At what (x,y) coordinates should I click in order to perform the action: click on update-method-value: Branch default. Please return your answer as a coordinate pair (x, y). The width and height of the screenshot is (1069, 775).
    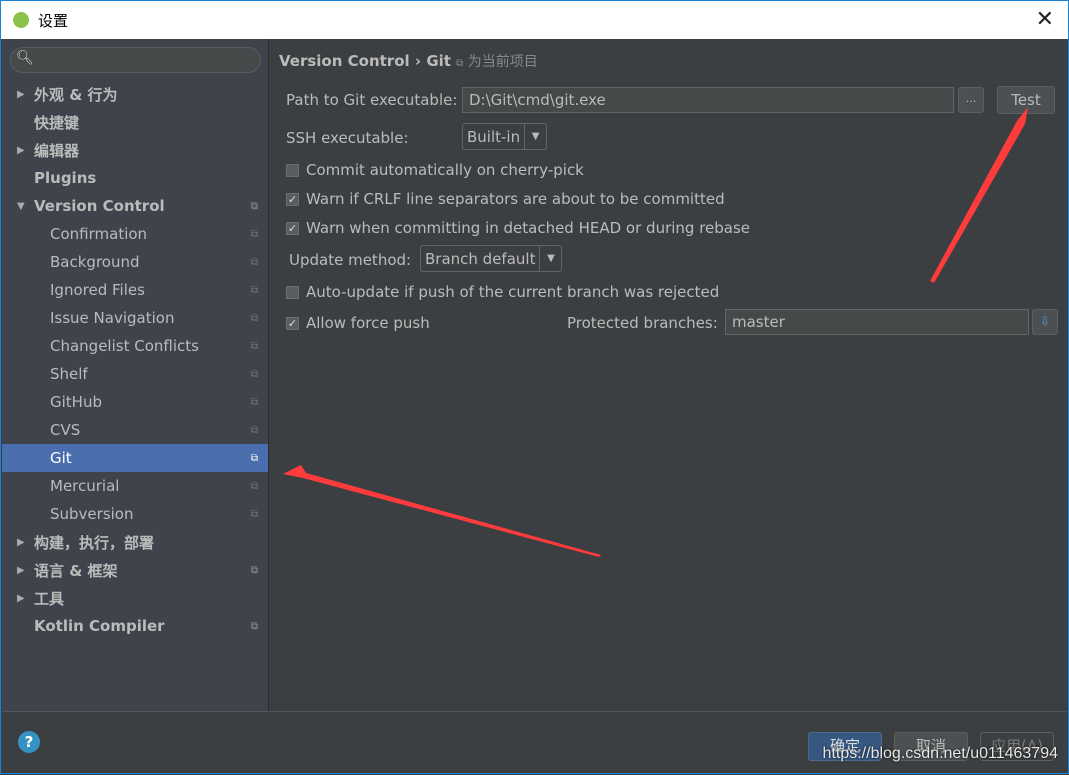
    Looking at the image, I should click on (480, 258).